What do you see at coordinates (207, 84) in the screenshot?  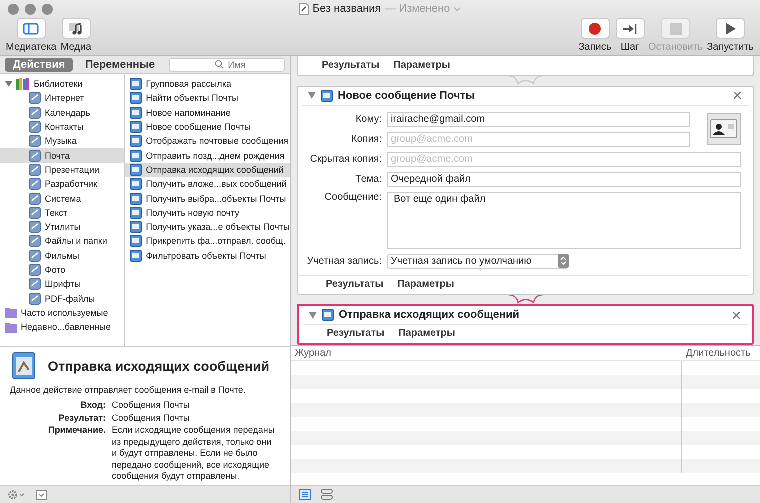 I see `action-item: Групповая рассылка` at bounding box center [207, 84].